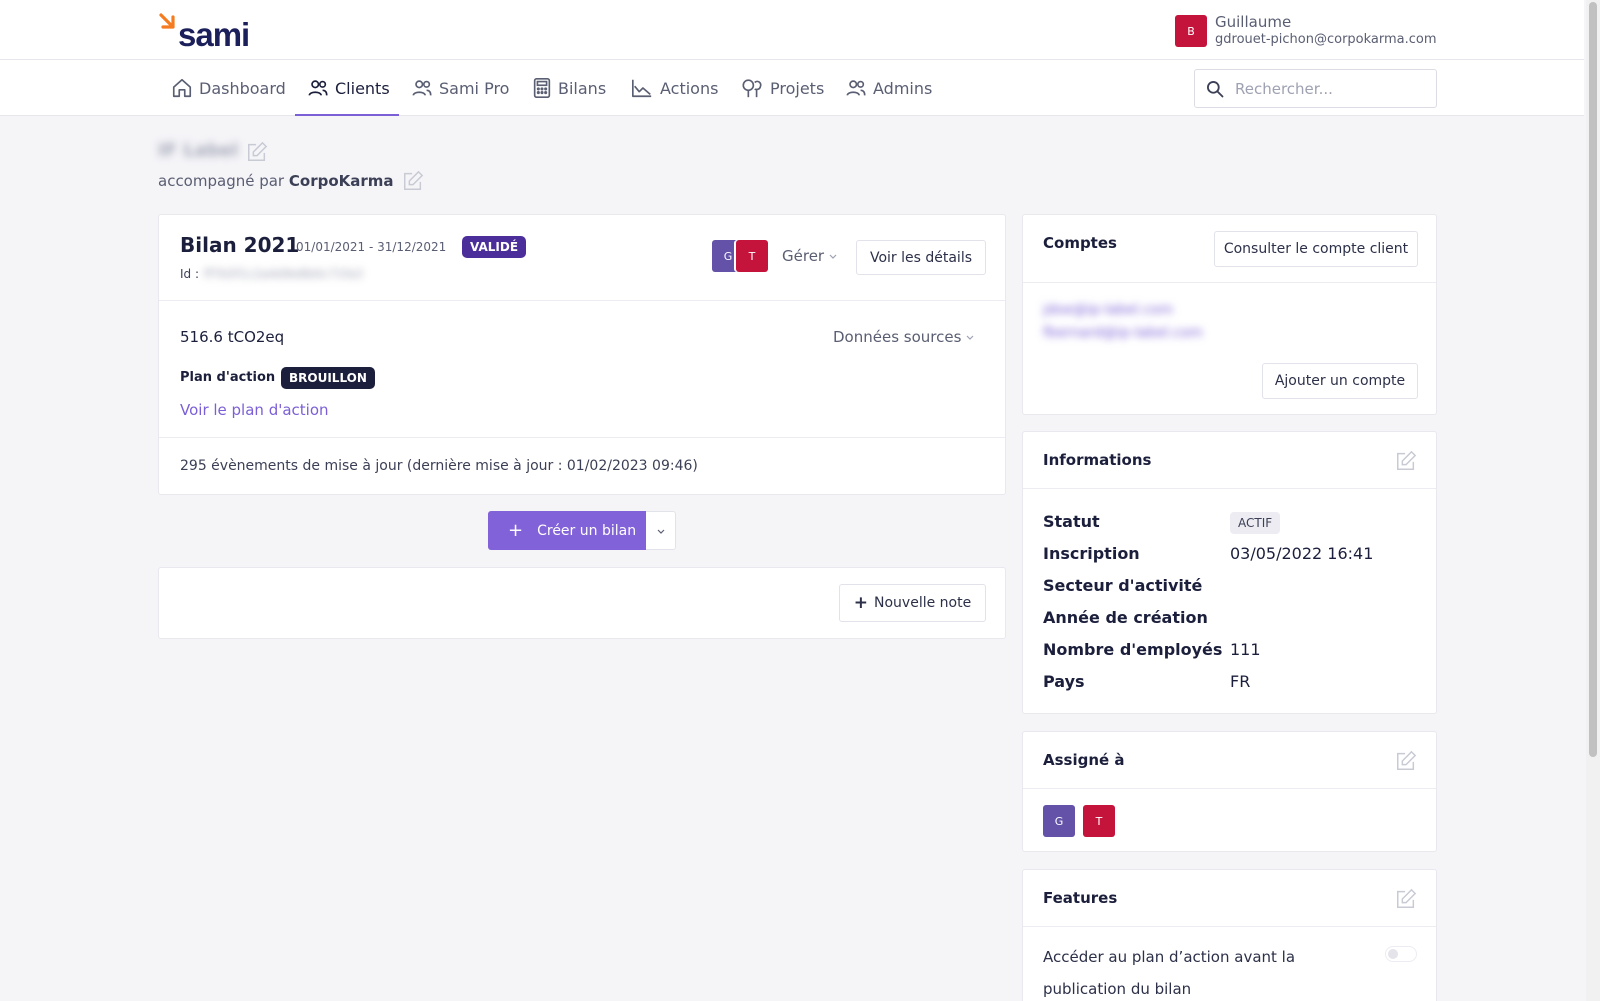 Image resolution: width=1600 pixels, height=1001 pixels. Describe the element at coordinates (240, 245) in the screenshot. I see `bilan-title: Bilan 2021` at that location.